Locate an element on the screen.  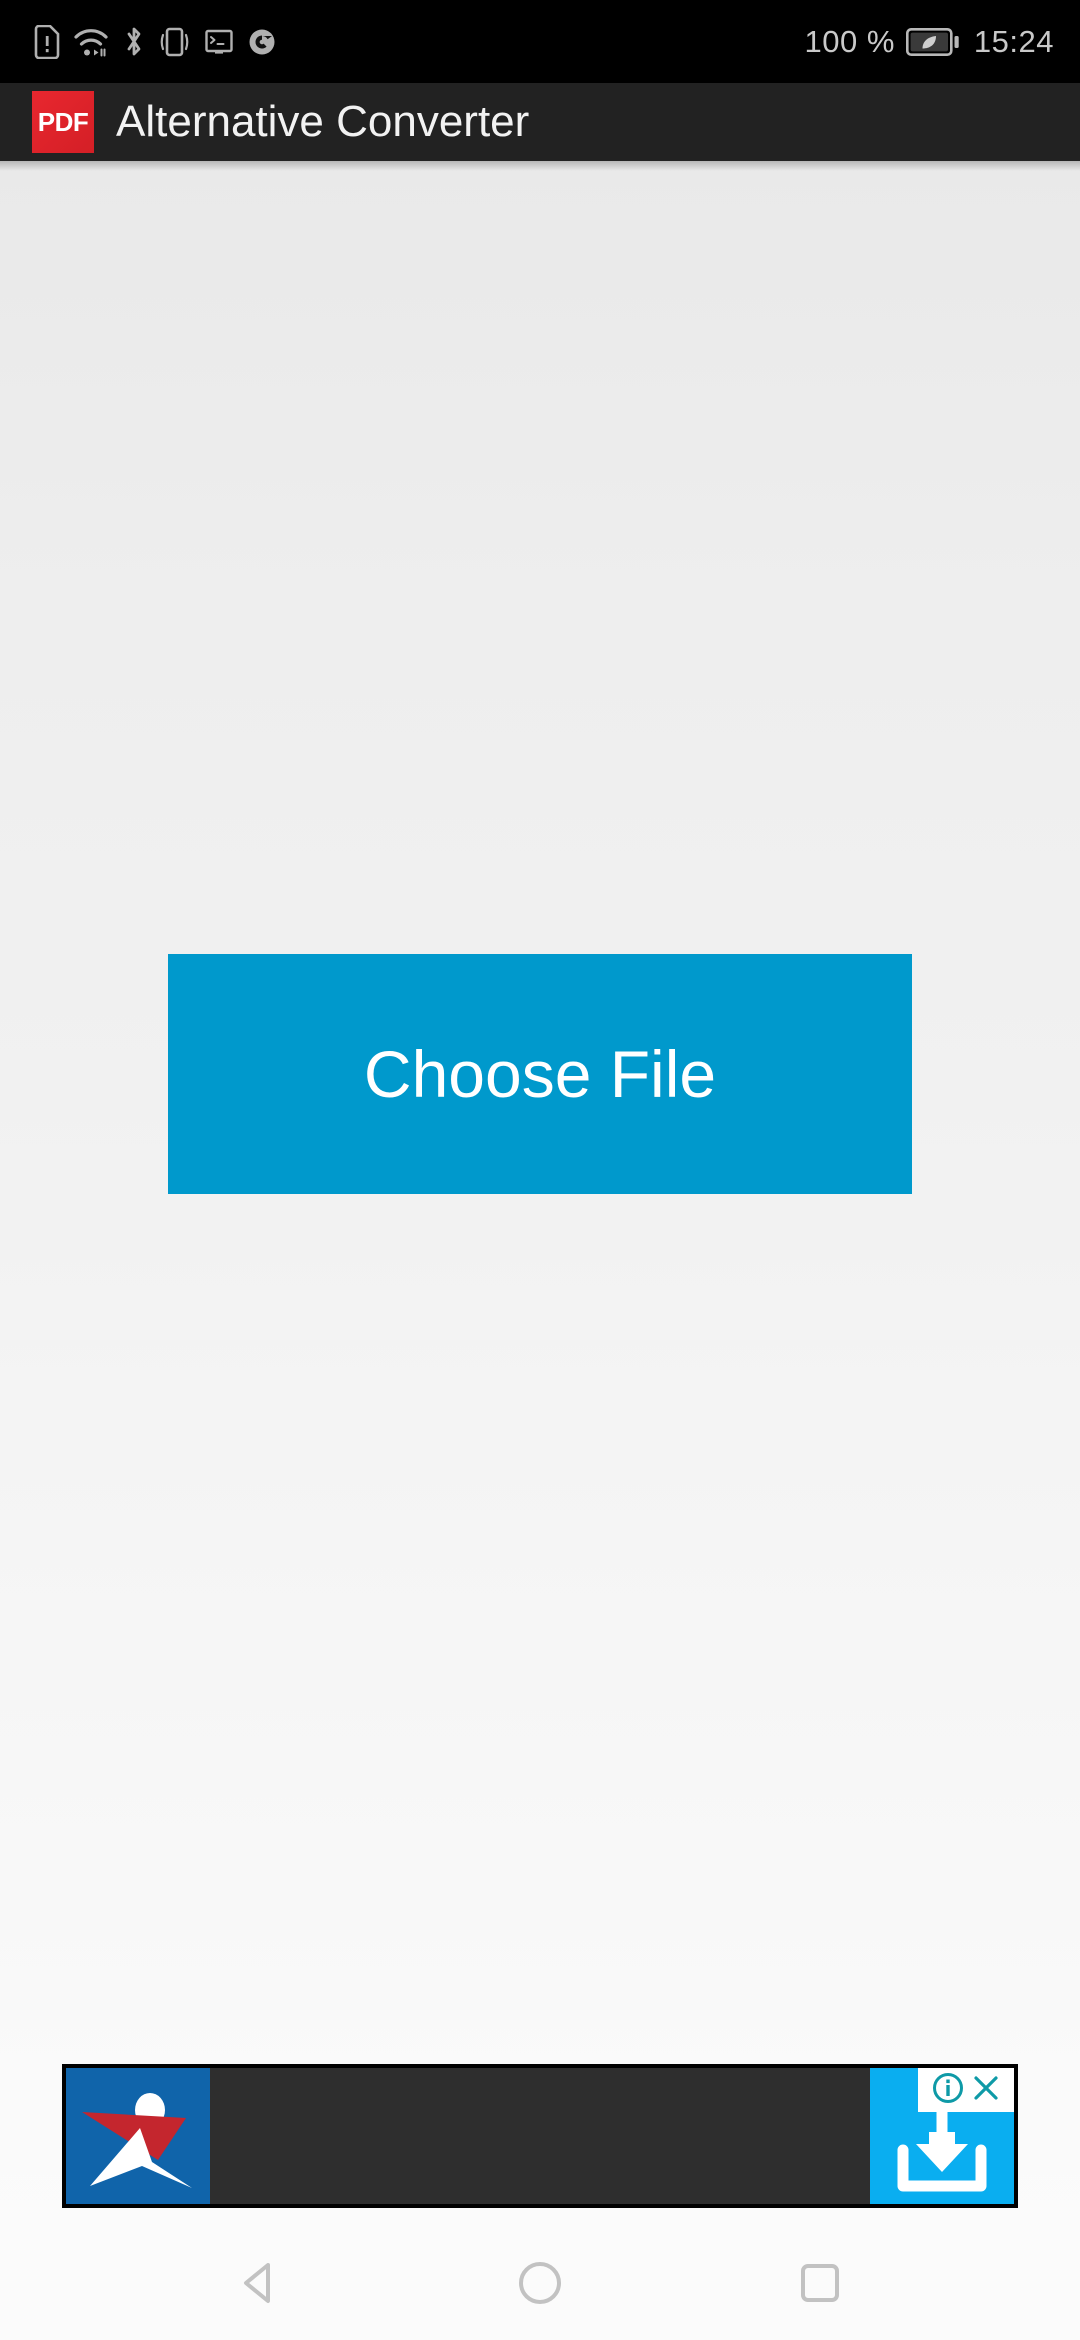
recents-square-icon is located at coordinates (820, 2285).